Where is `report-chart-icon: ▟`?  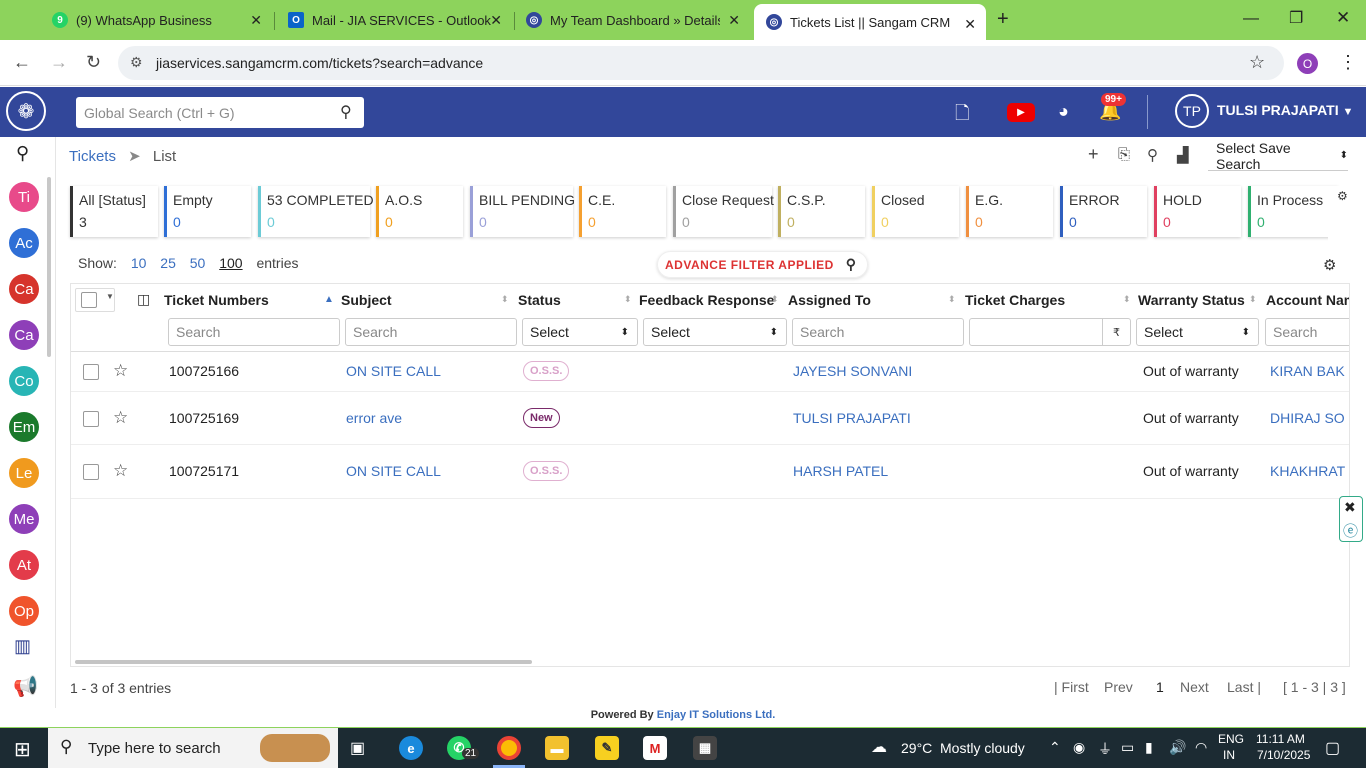
report-chart-icon: ▟ is located at coordinates (1183, 155).